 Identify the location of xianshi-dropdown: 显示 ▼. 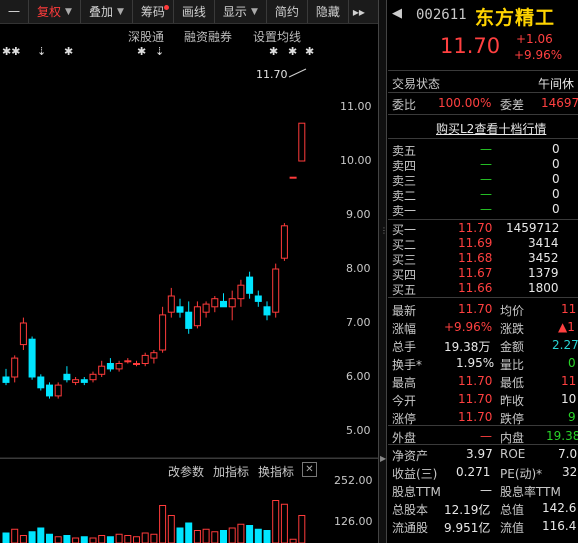
(241, 11).